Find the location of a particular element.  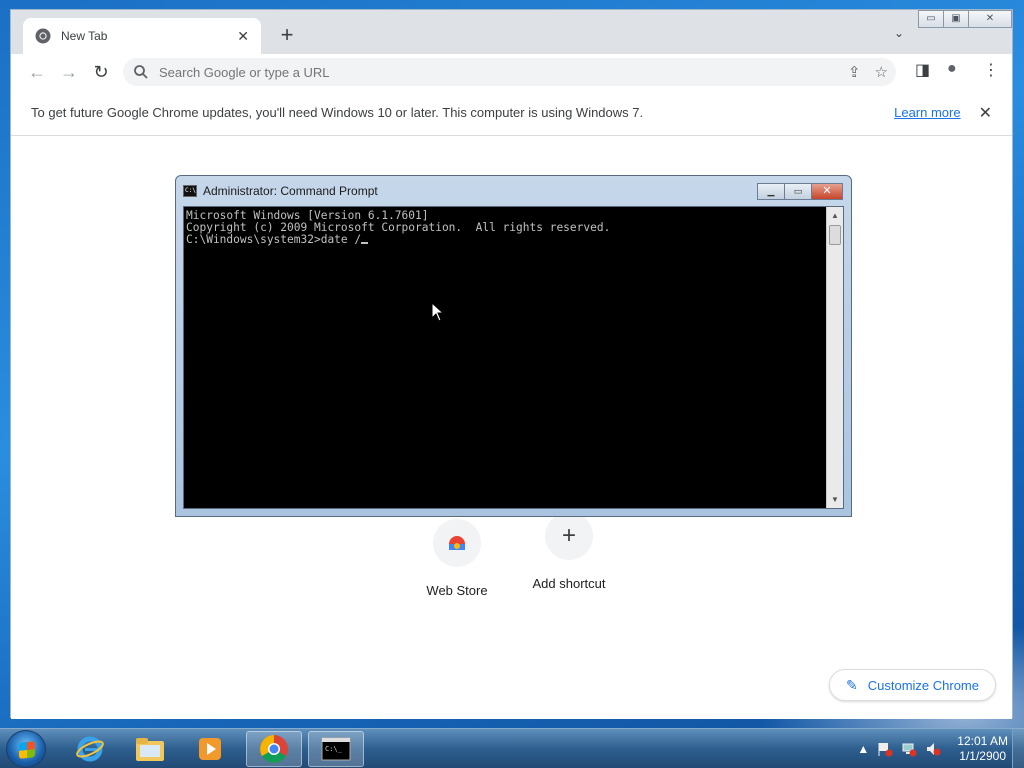

learn-more-link: Learn more is located at coordinates (927, 112).